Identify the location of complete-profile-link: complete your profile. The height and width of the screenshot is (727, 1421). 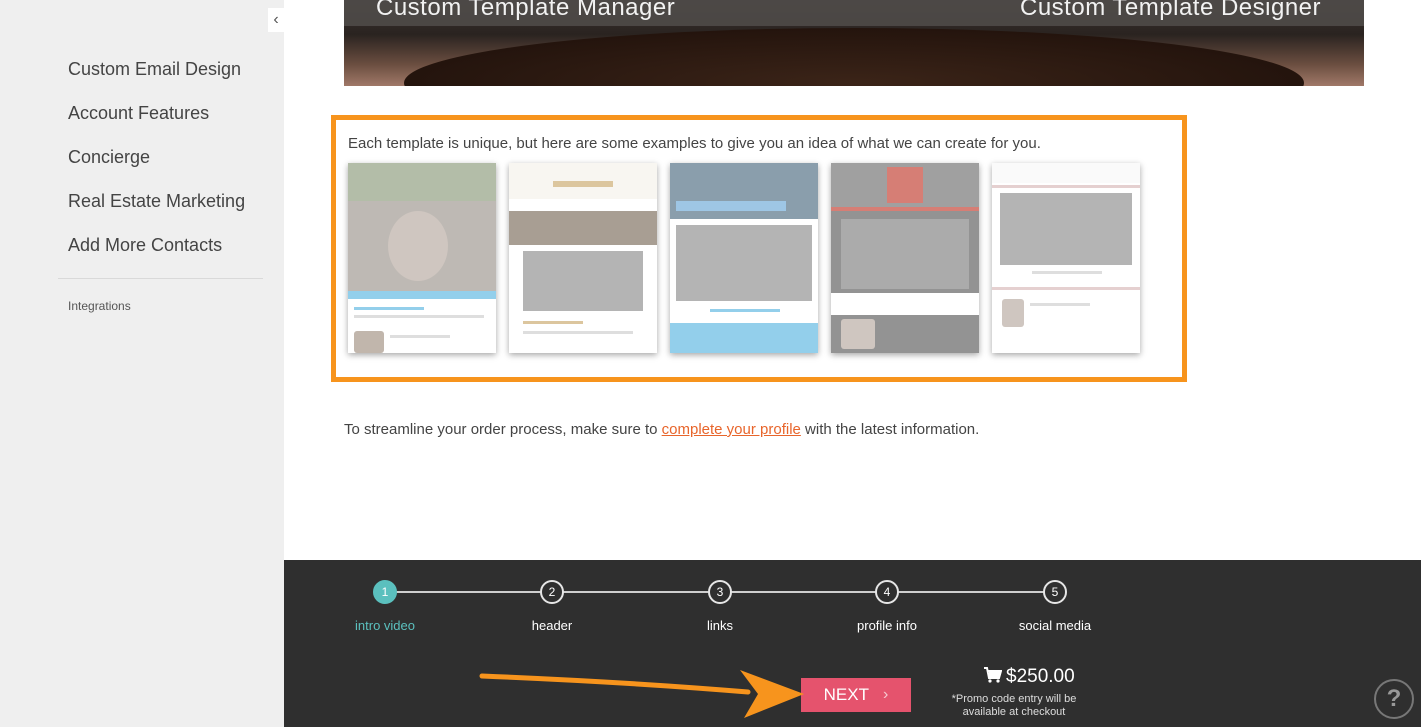
(731, 429).